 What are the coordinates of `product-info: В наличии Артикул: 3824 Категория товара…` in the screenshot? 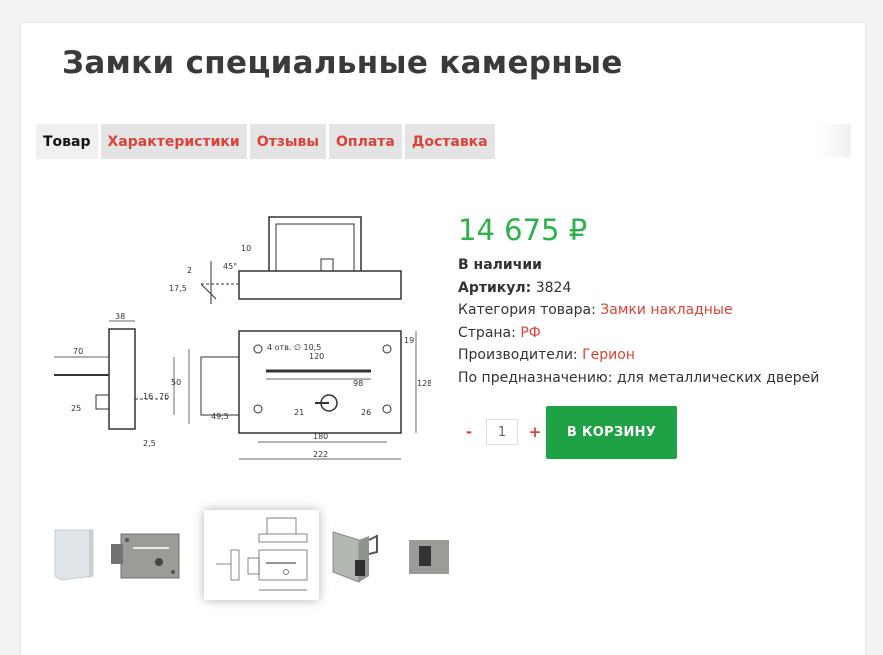 It's located at (638, 321).